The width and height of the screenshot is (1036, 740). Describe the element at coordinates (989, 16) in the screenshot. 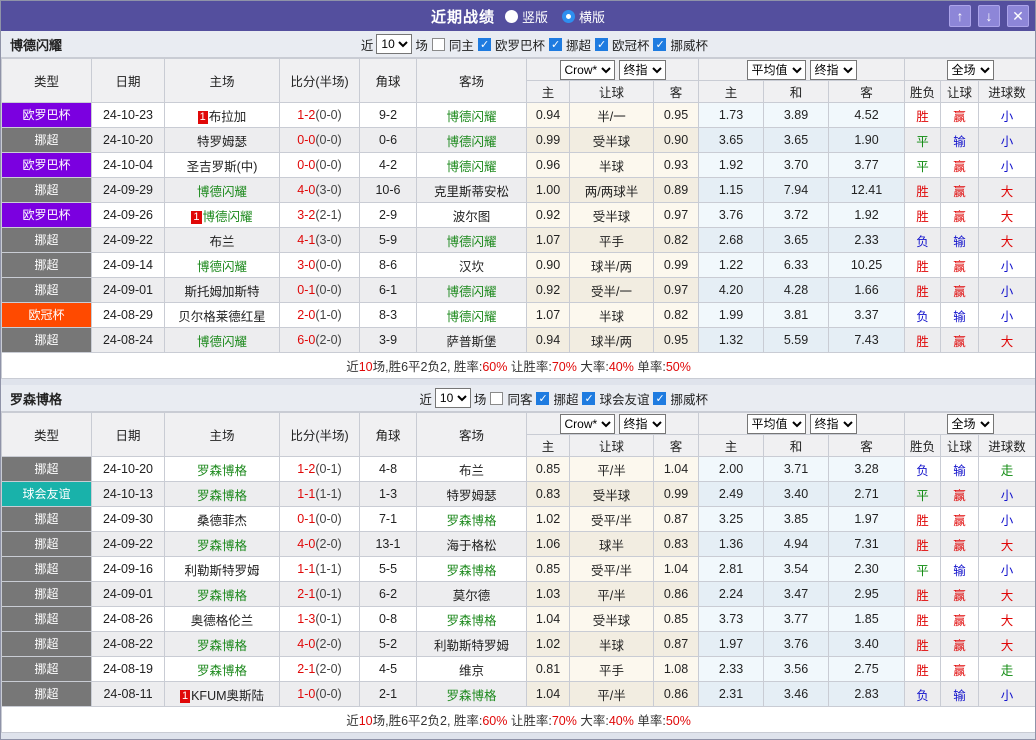

I see `move-down-button: ↓` at that location.